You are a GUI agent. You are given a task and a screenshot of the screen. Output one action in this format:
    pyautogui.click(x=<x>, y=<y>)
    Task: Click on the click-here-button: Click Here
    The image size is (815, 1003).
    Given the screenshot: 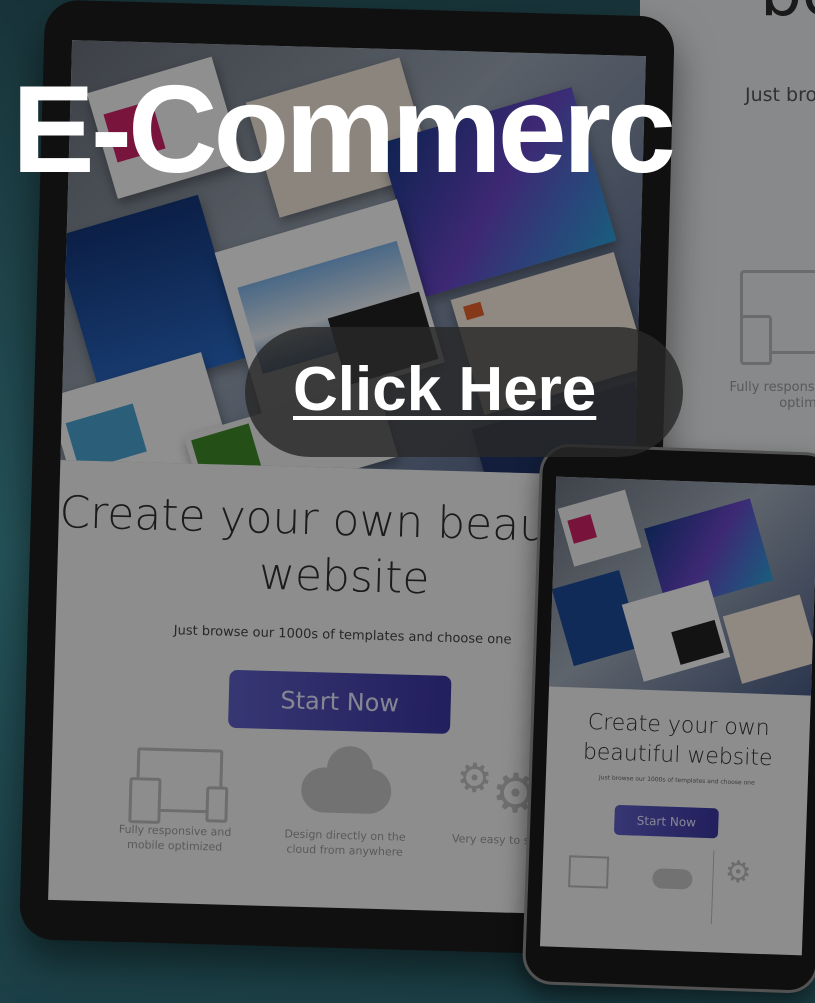 What is the action you would take?
    pyautogui.click(x=464, y=392)
    